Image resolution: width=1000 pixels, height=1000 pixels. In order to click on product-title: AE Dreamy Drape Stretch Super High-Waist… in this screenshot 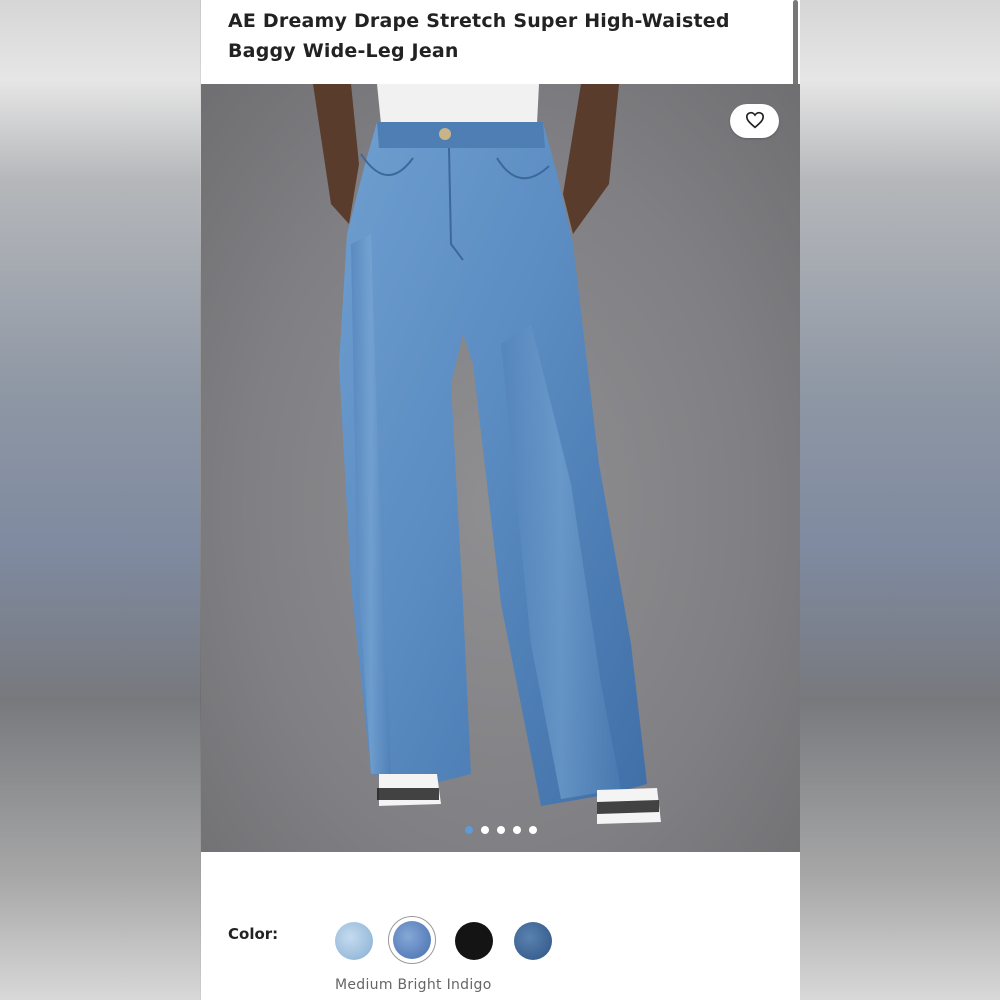, I will do `click(479, 36)`.